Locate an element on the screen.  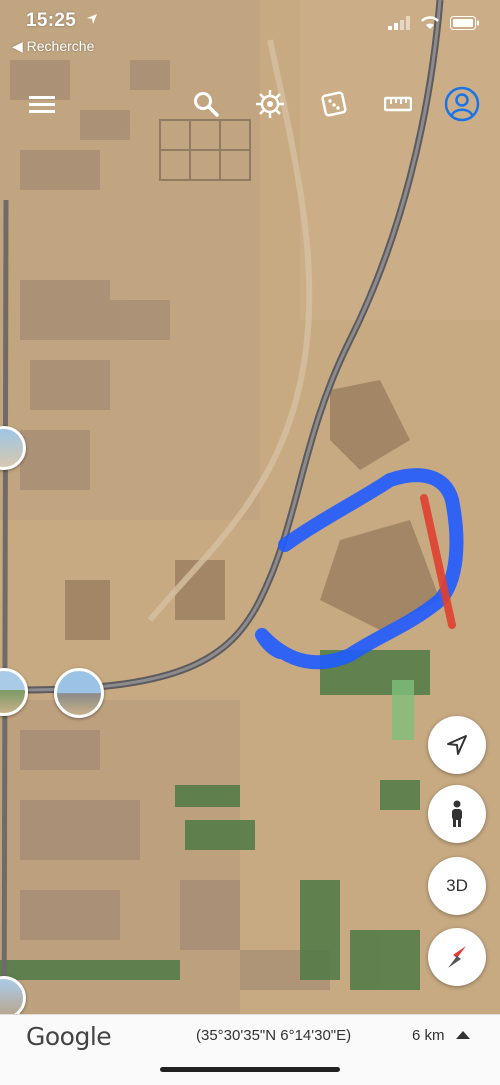
measure-button is located at coordinates (398, 104).